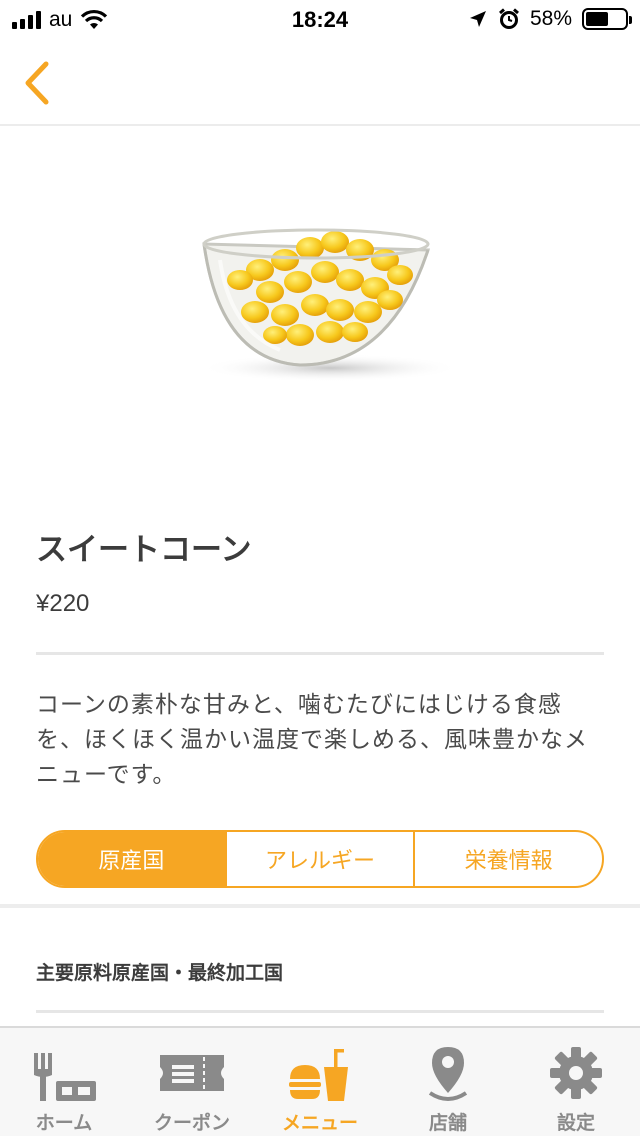  I want to click on tab-origin: 原産国, so click(131, 859).